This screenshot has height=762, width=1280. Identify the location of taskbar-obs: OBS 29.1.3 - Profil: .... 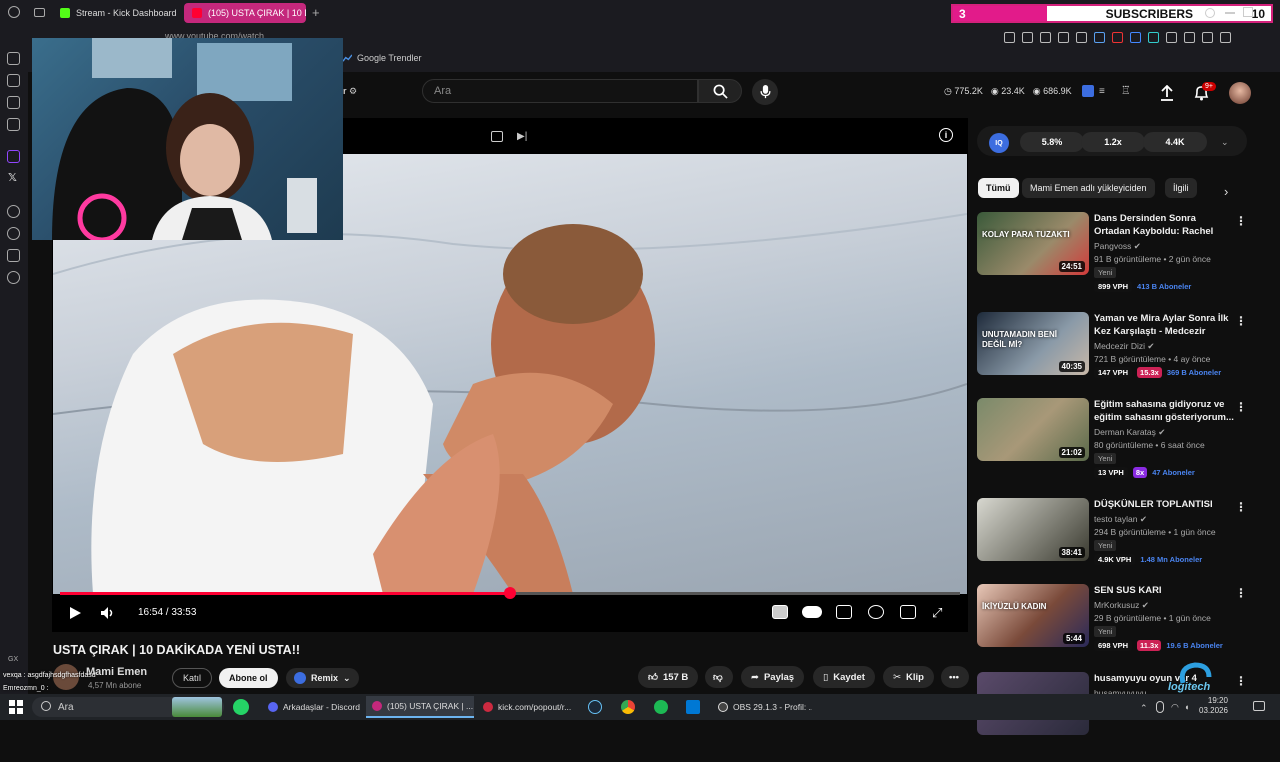
(762, 707).